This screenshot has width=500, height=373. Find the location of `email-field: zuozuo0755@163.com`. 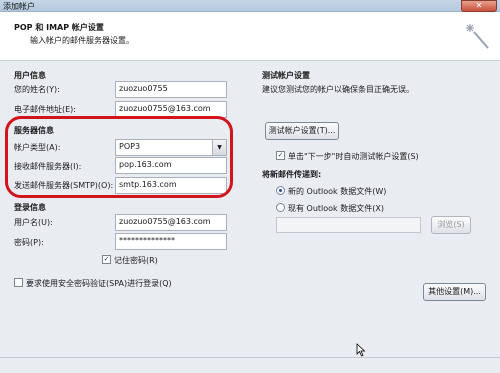

email-field: zuozuo0755@163.com is located at coordinates (171, 109).